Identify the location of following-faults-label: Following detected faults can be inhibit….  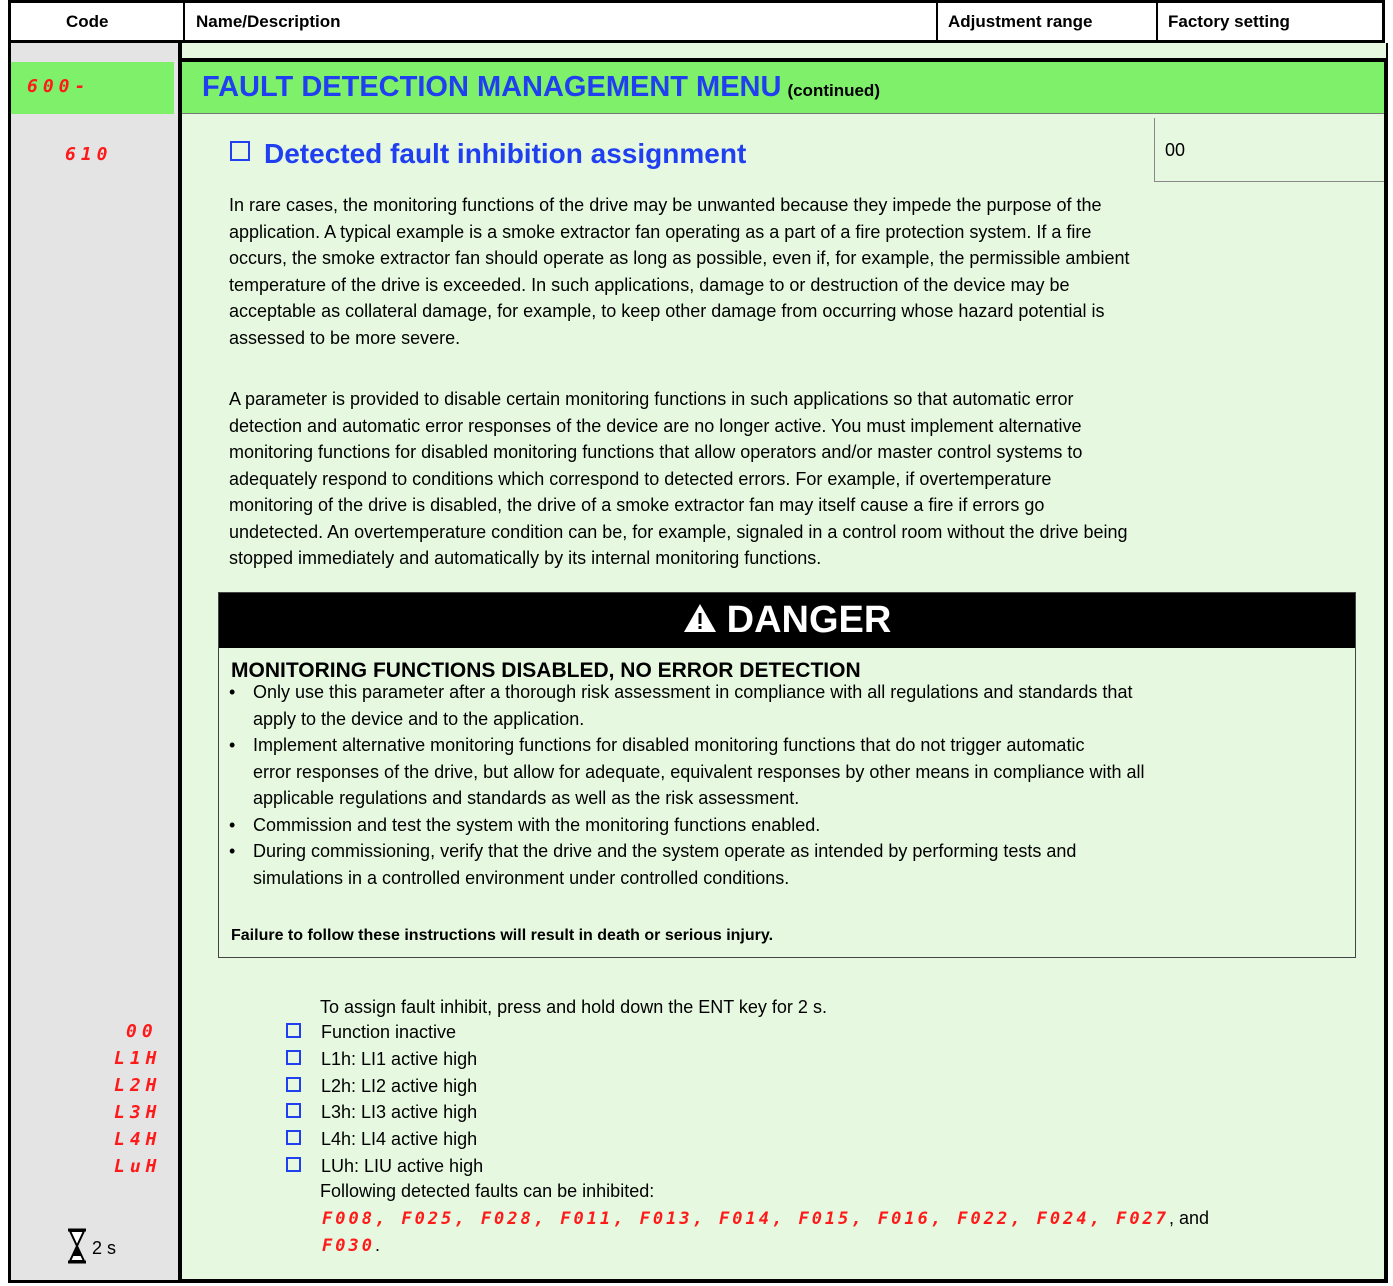
(487, 1191).